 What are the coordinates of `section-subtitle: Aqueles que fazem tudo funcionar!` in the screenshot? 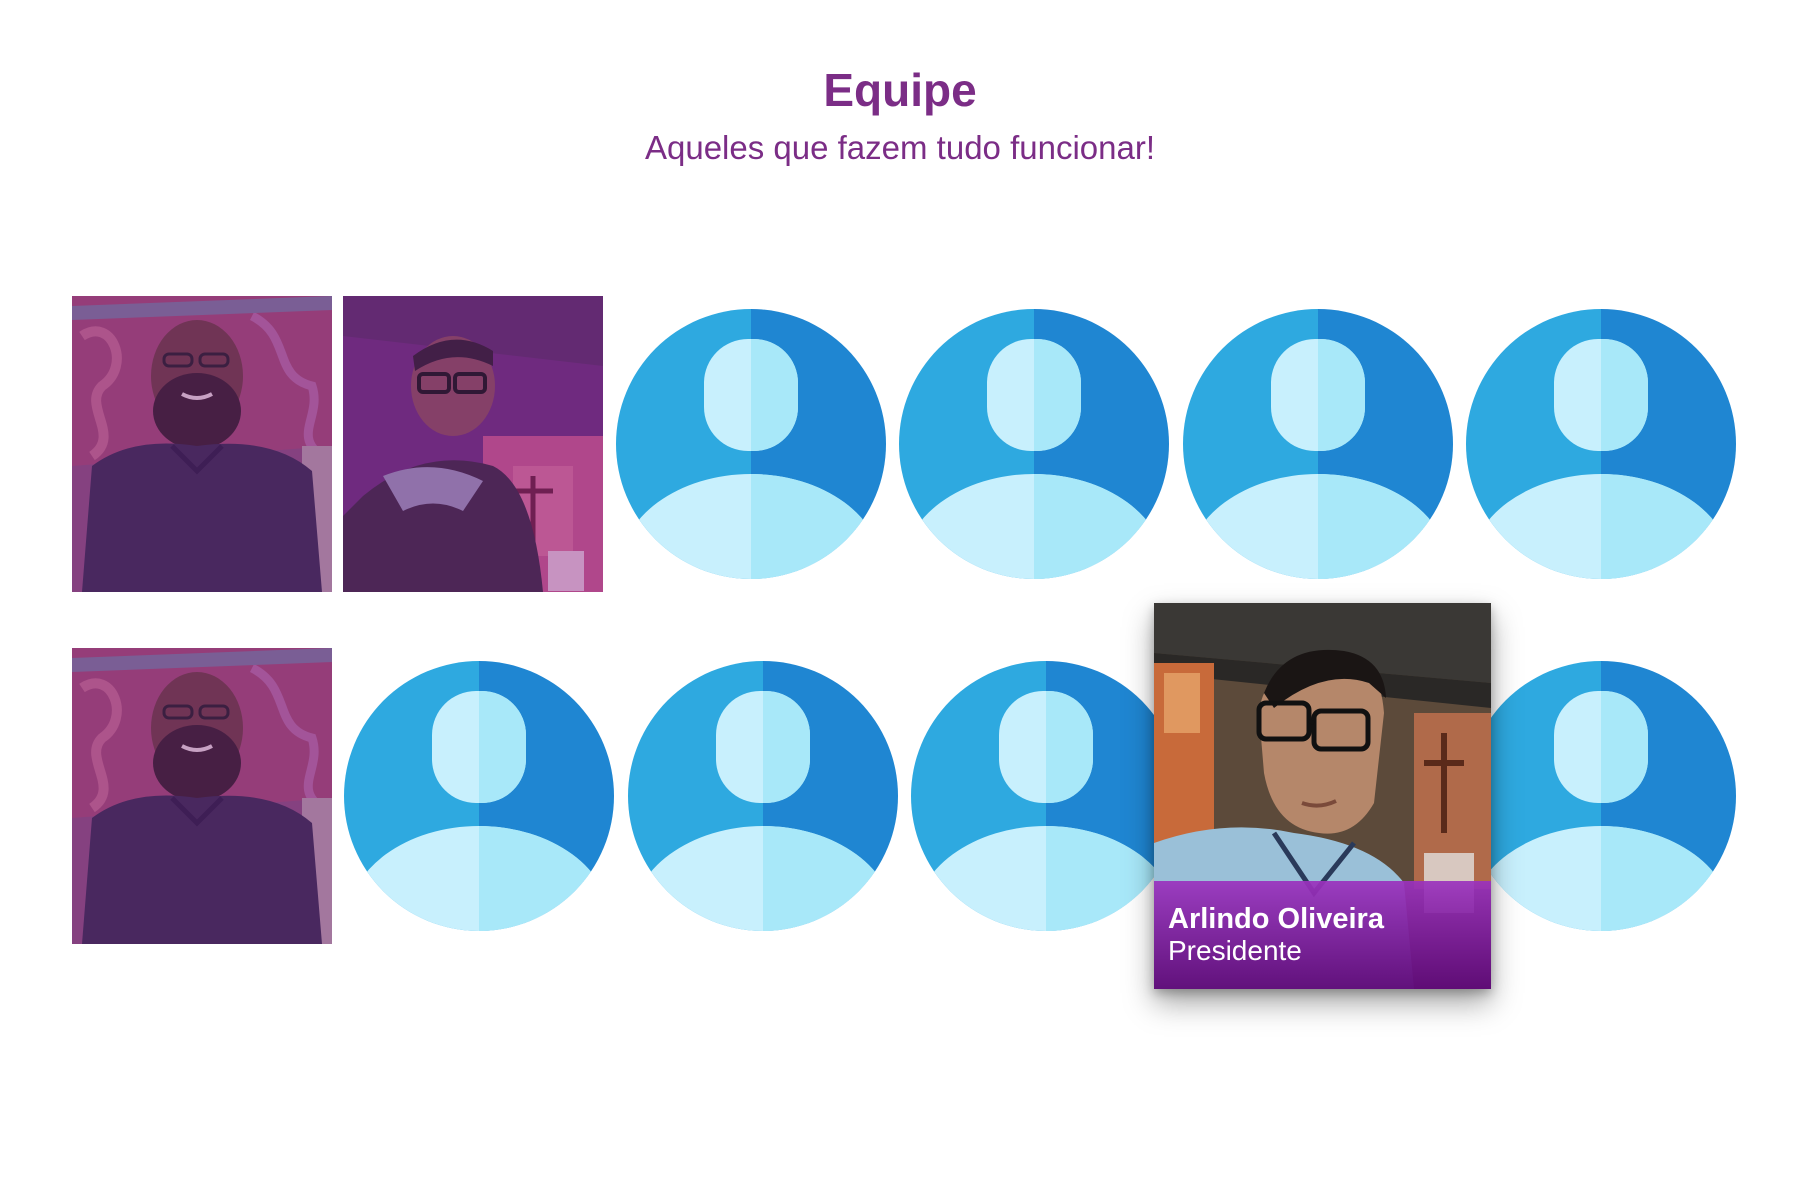 It's located at (899, 147).